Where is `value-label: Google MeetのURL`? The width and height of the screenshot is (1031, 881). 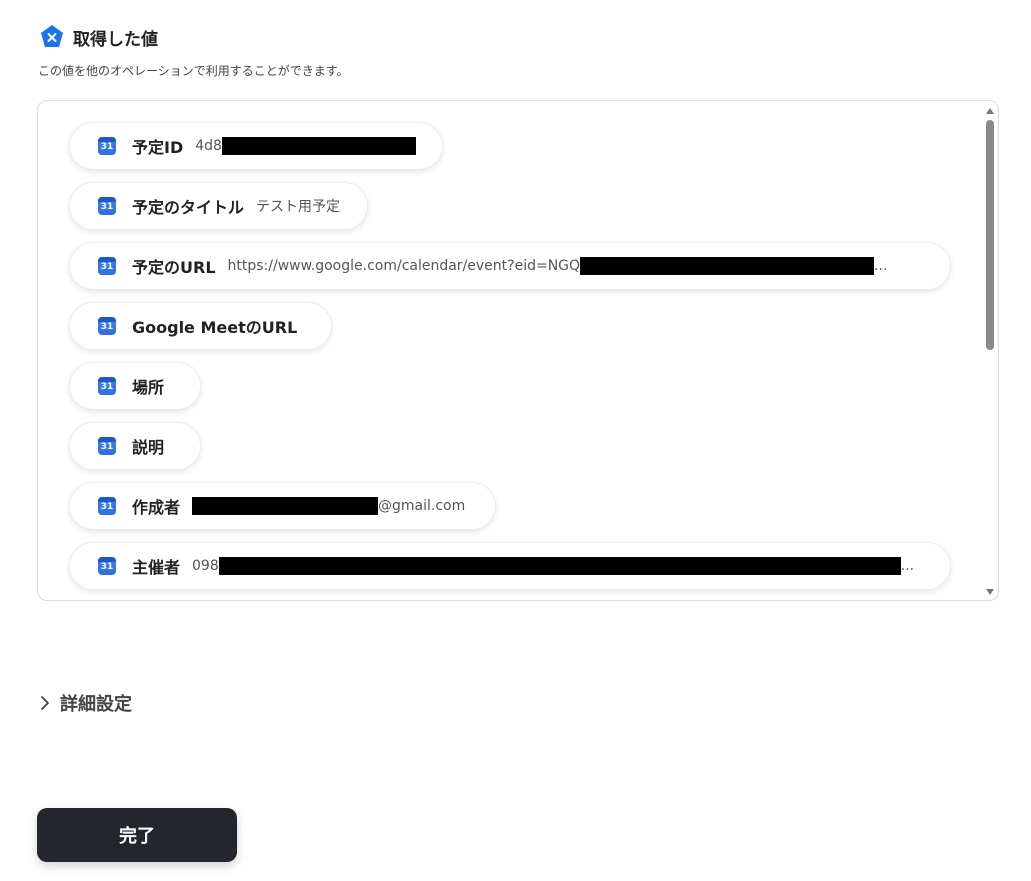 value-label: Google MeetのURL is located at coordinates (215, 327).